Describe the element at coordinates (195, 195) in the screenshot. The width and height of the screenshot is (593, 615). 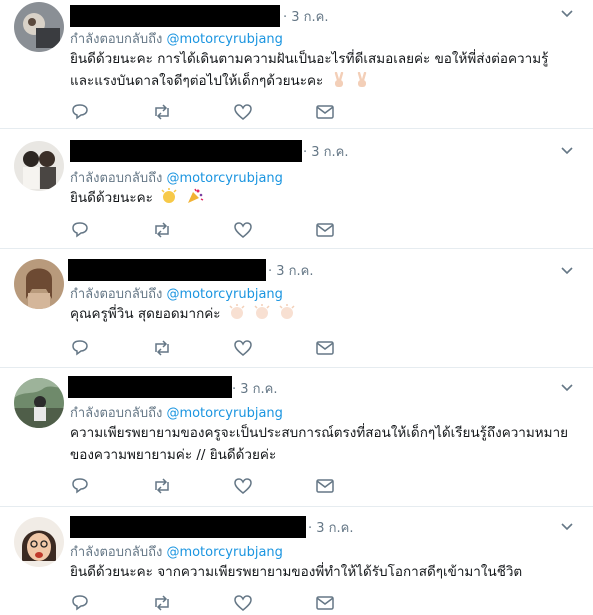
I see `party-popper-emoji` at that location.